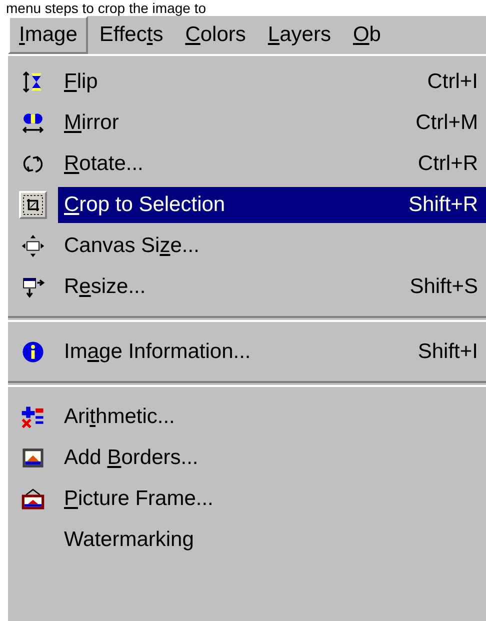  What do you see at coordinates (33, 204) in the screenshot?
I see `crop-icon` at bounding box center [33, 204].